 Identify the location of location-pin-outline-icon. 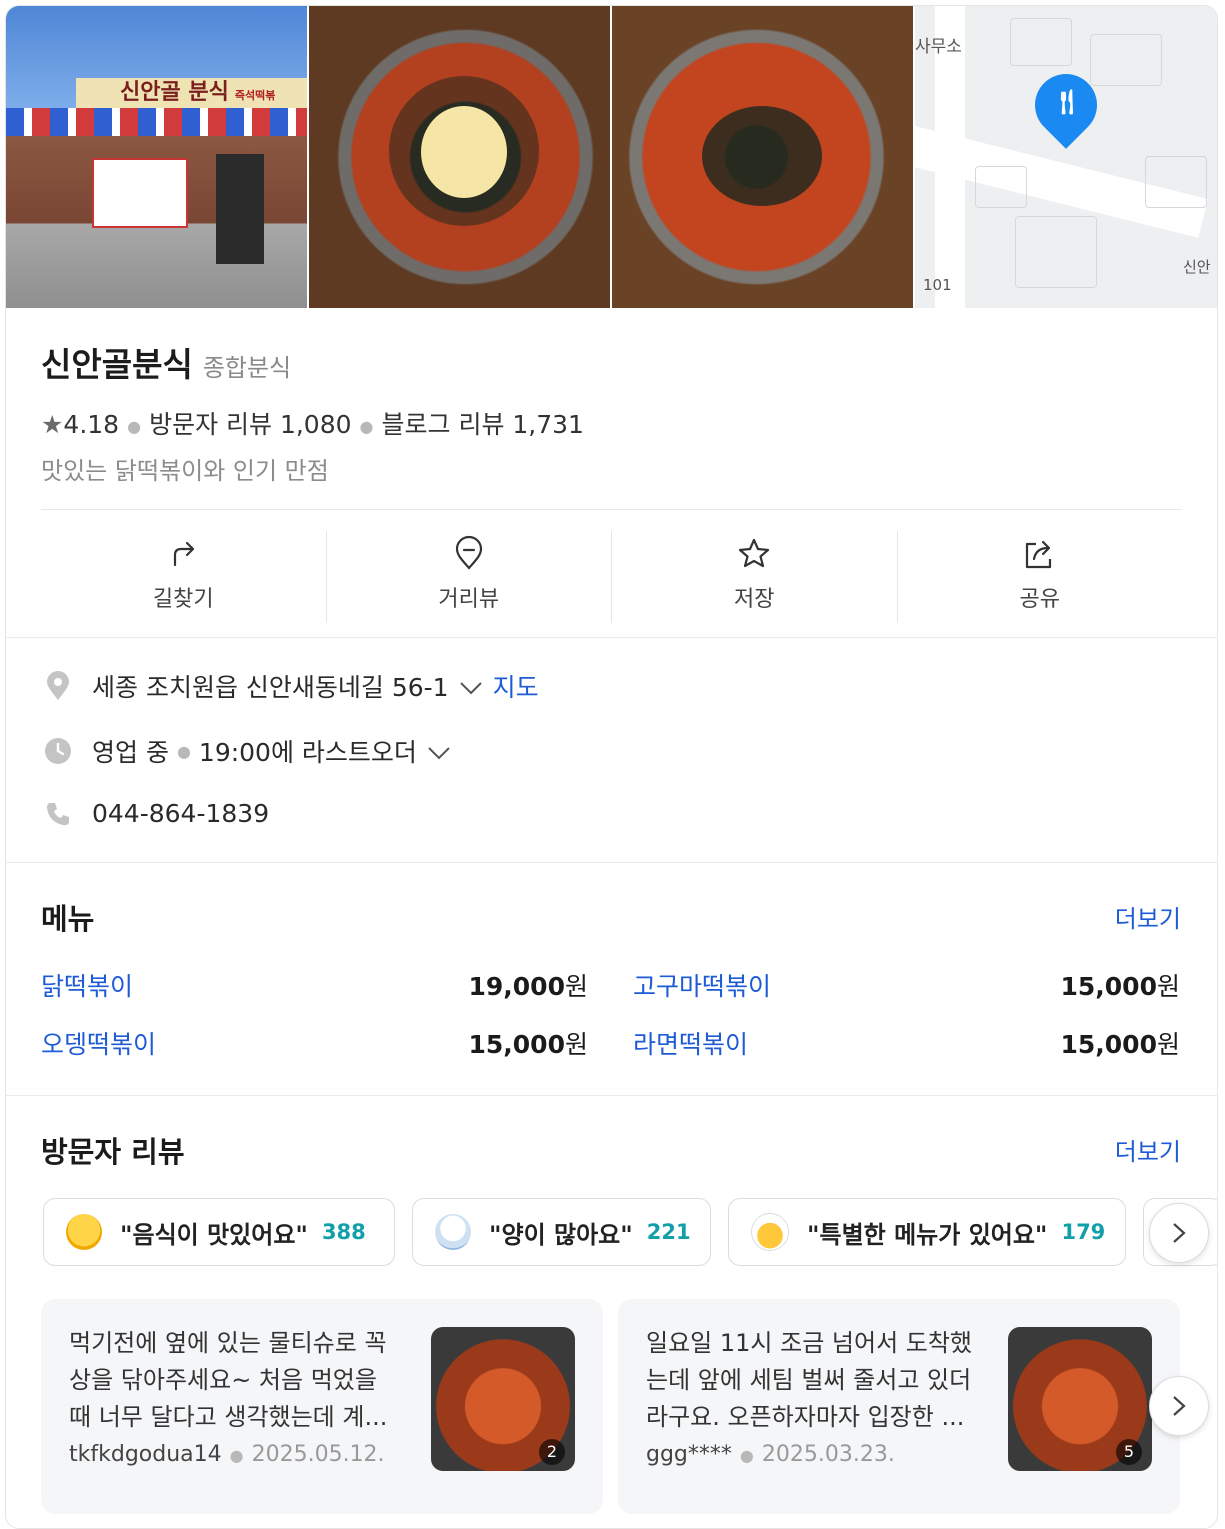
(469, 554).